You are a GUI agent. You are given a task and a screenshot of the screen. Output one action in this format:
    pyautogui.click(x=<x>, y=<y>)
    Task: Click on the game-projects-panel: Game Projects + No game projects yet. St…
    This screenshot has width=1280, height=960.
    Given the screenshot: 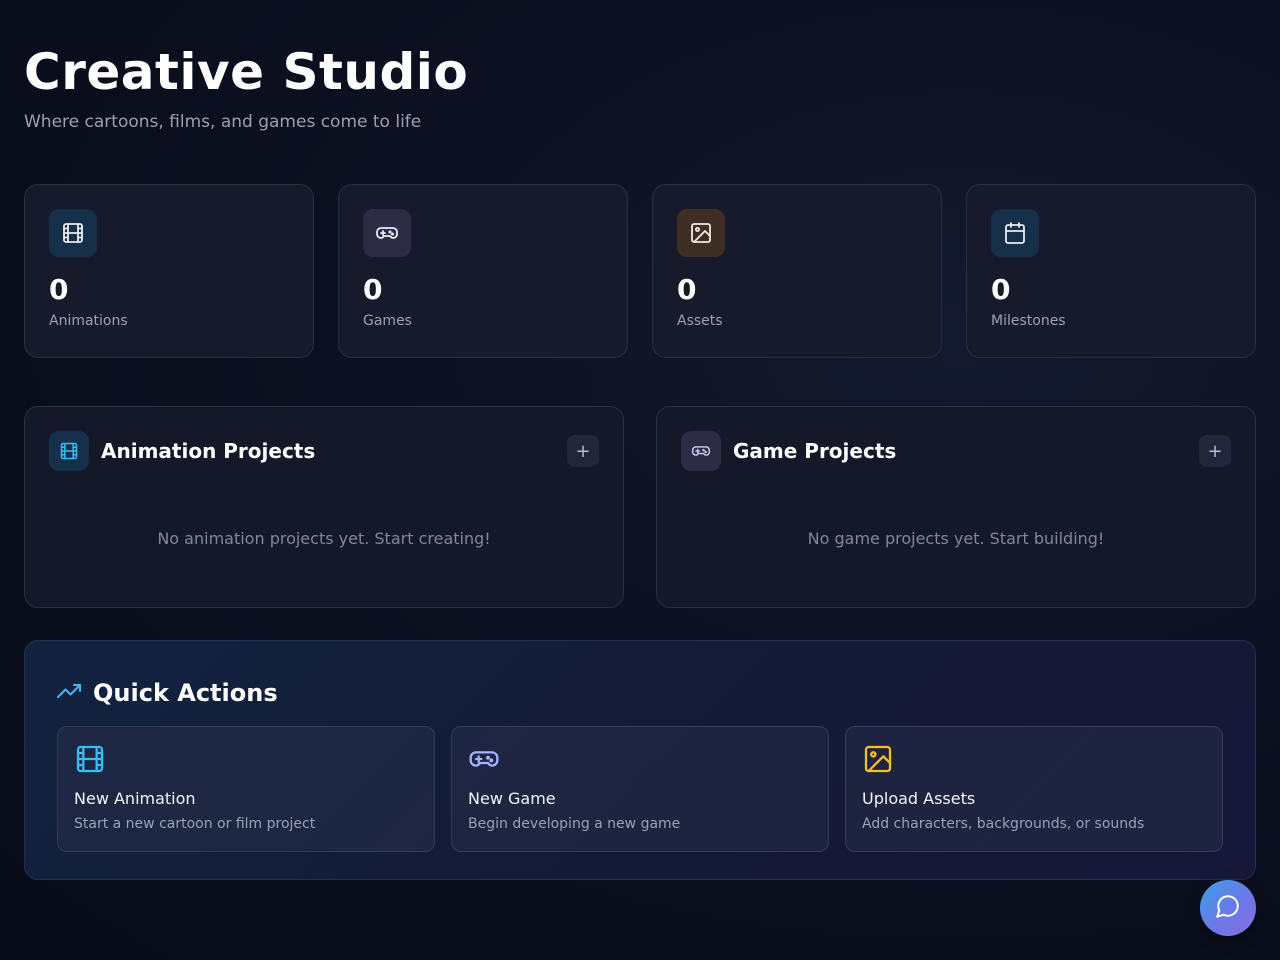 What is the action you would take?
    pyautogui.click(x=956, y=507)
    